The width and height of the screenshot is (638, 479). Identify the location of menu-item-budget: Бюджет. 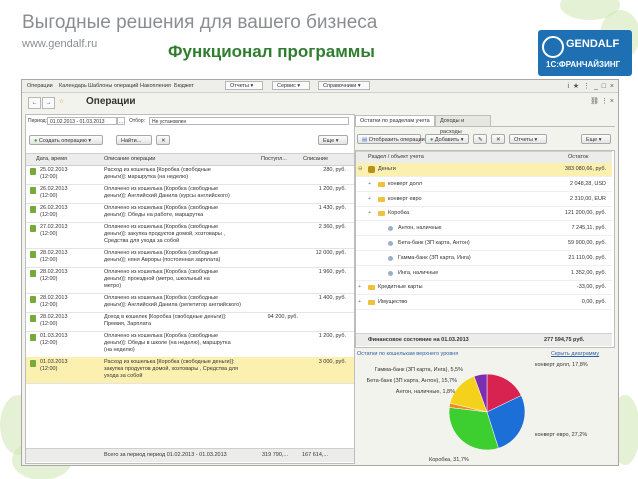
(184, 86).